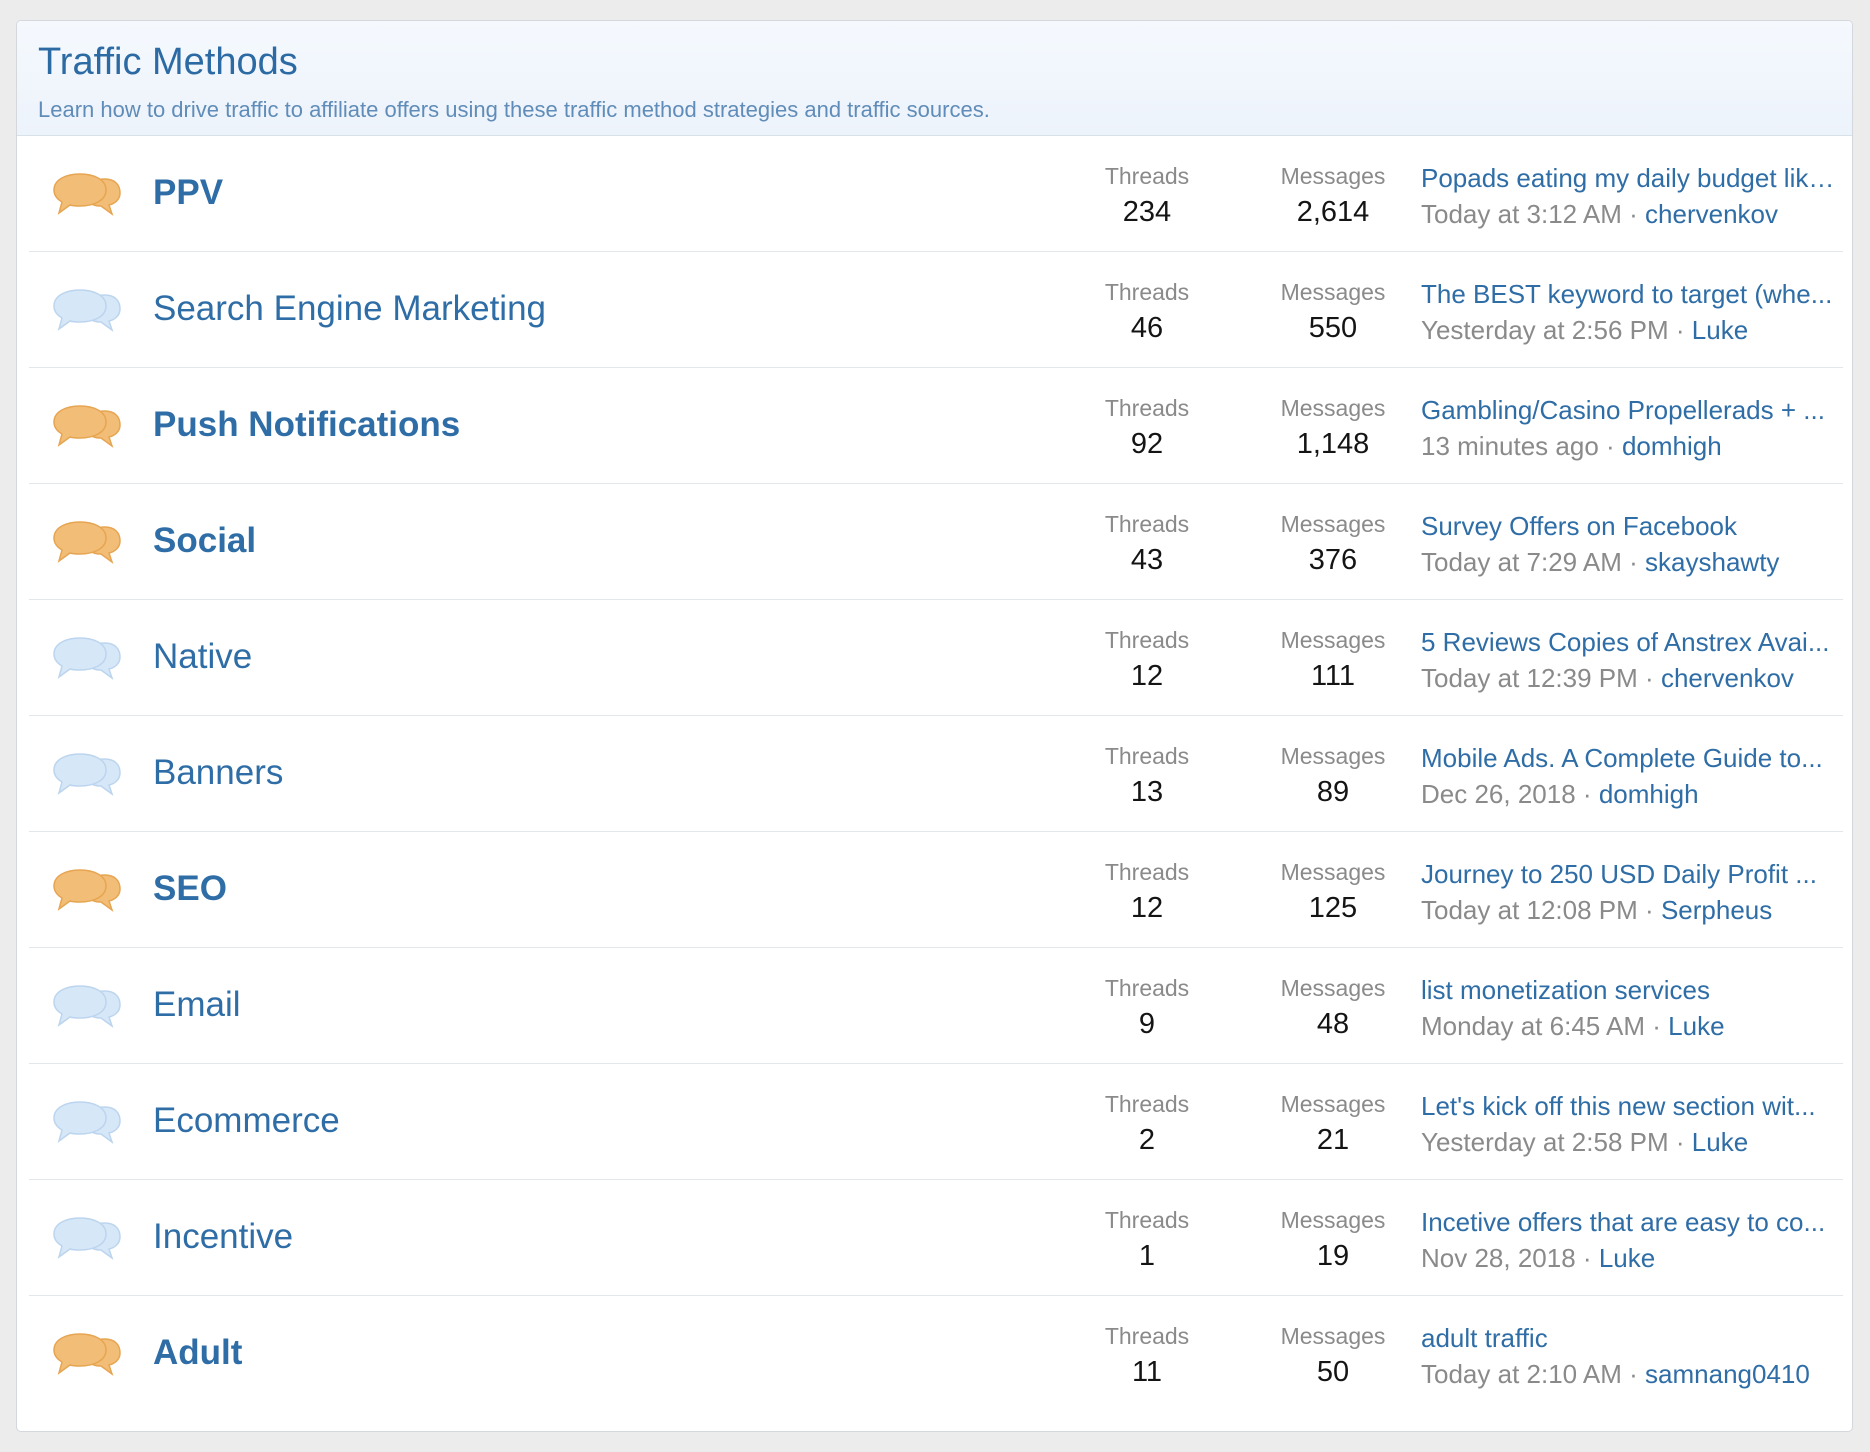 Image resolution: width=1870 pixels, height=1452 pixels. I want to click on threads-stat: Threads 9, so click(1147, 1007).